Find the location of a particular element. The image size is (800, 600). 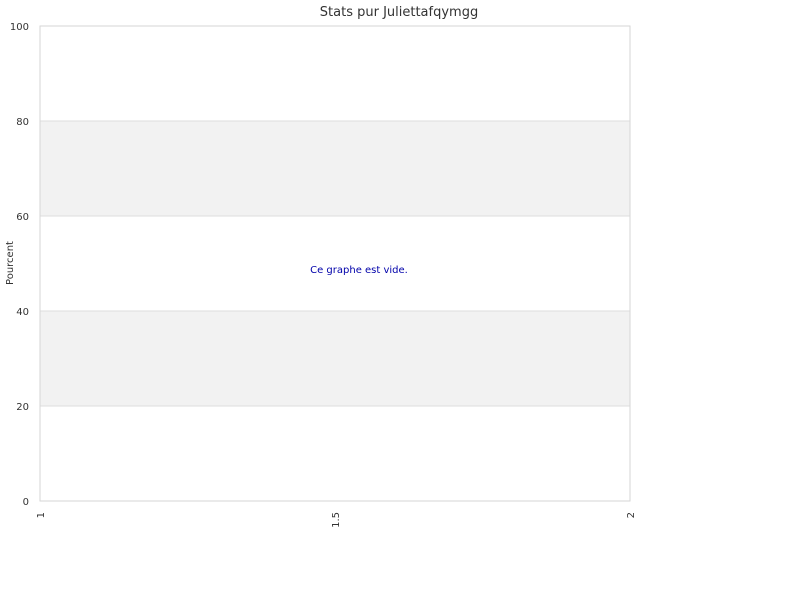

x-tick-label: 1 is located at coordinates (41, 515).